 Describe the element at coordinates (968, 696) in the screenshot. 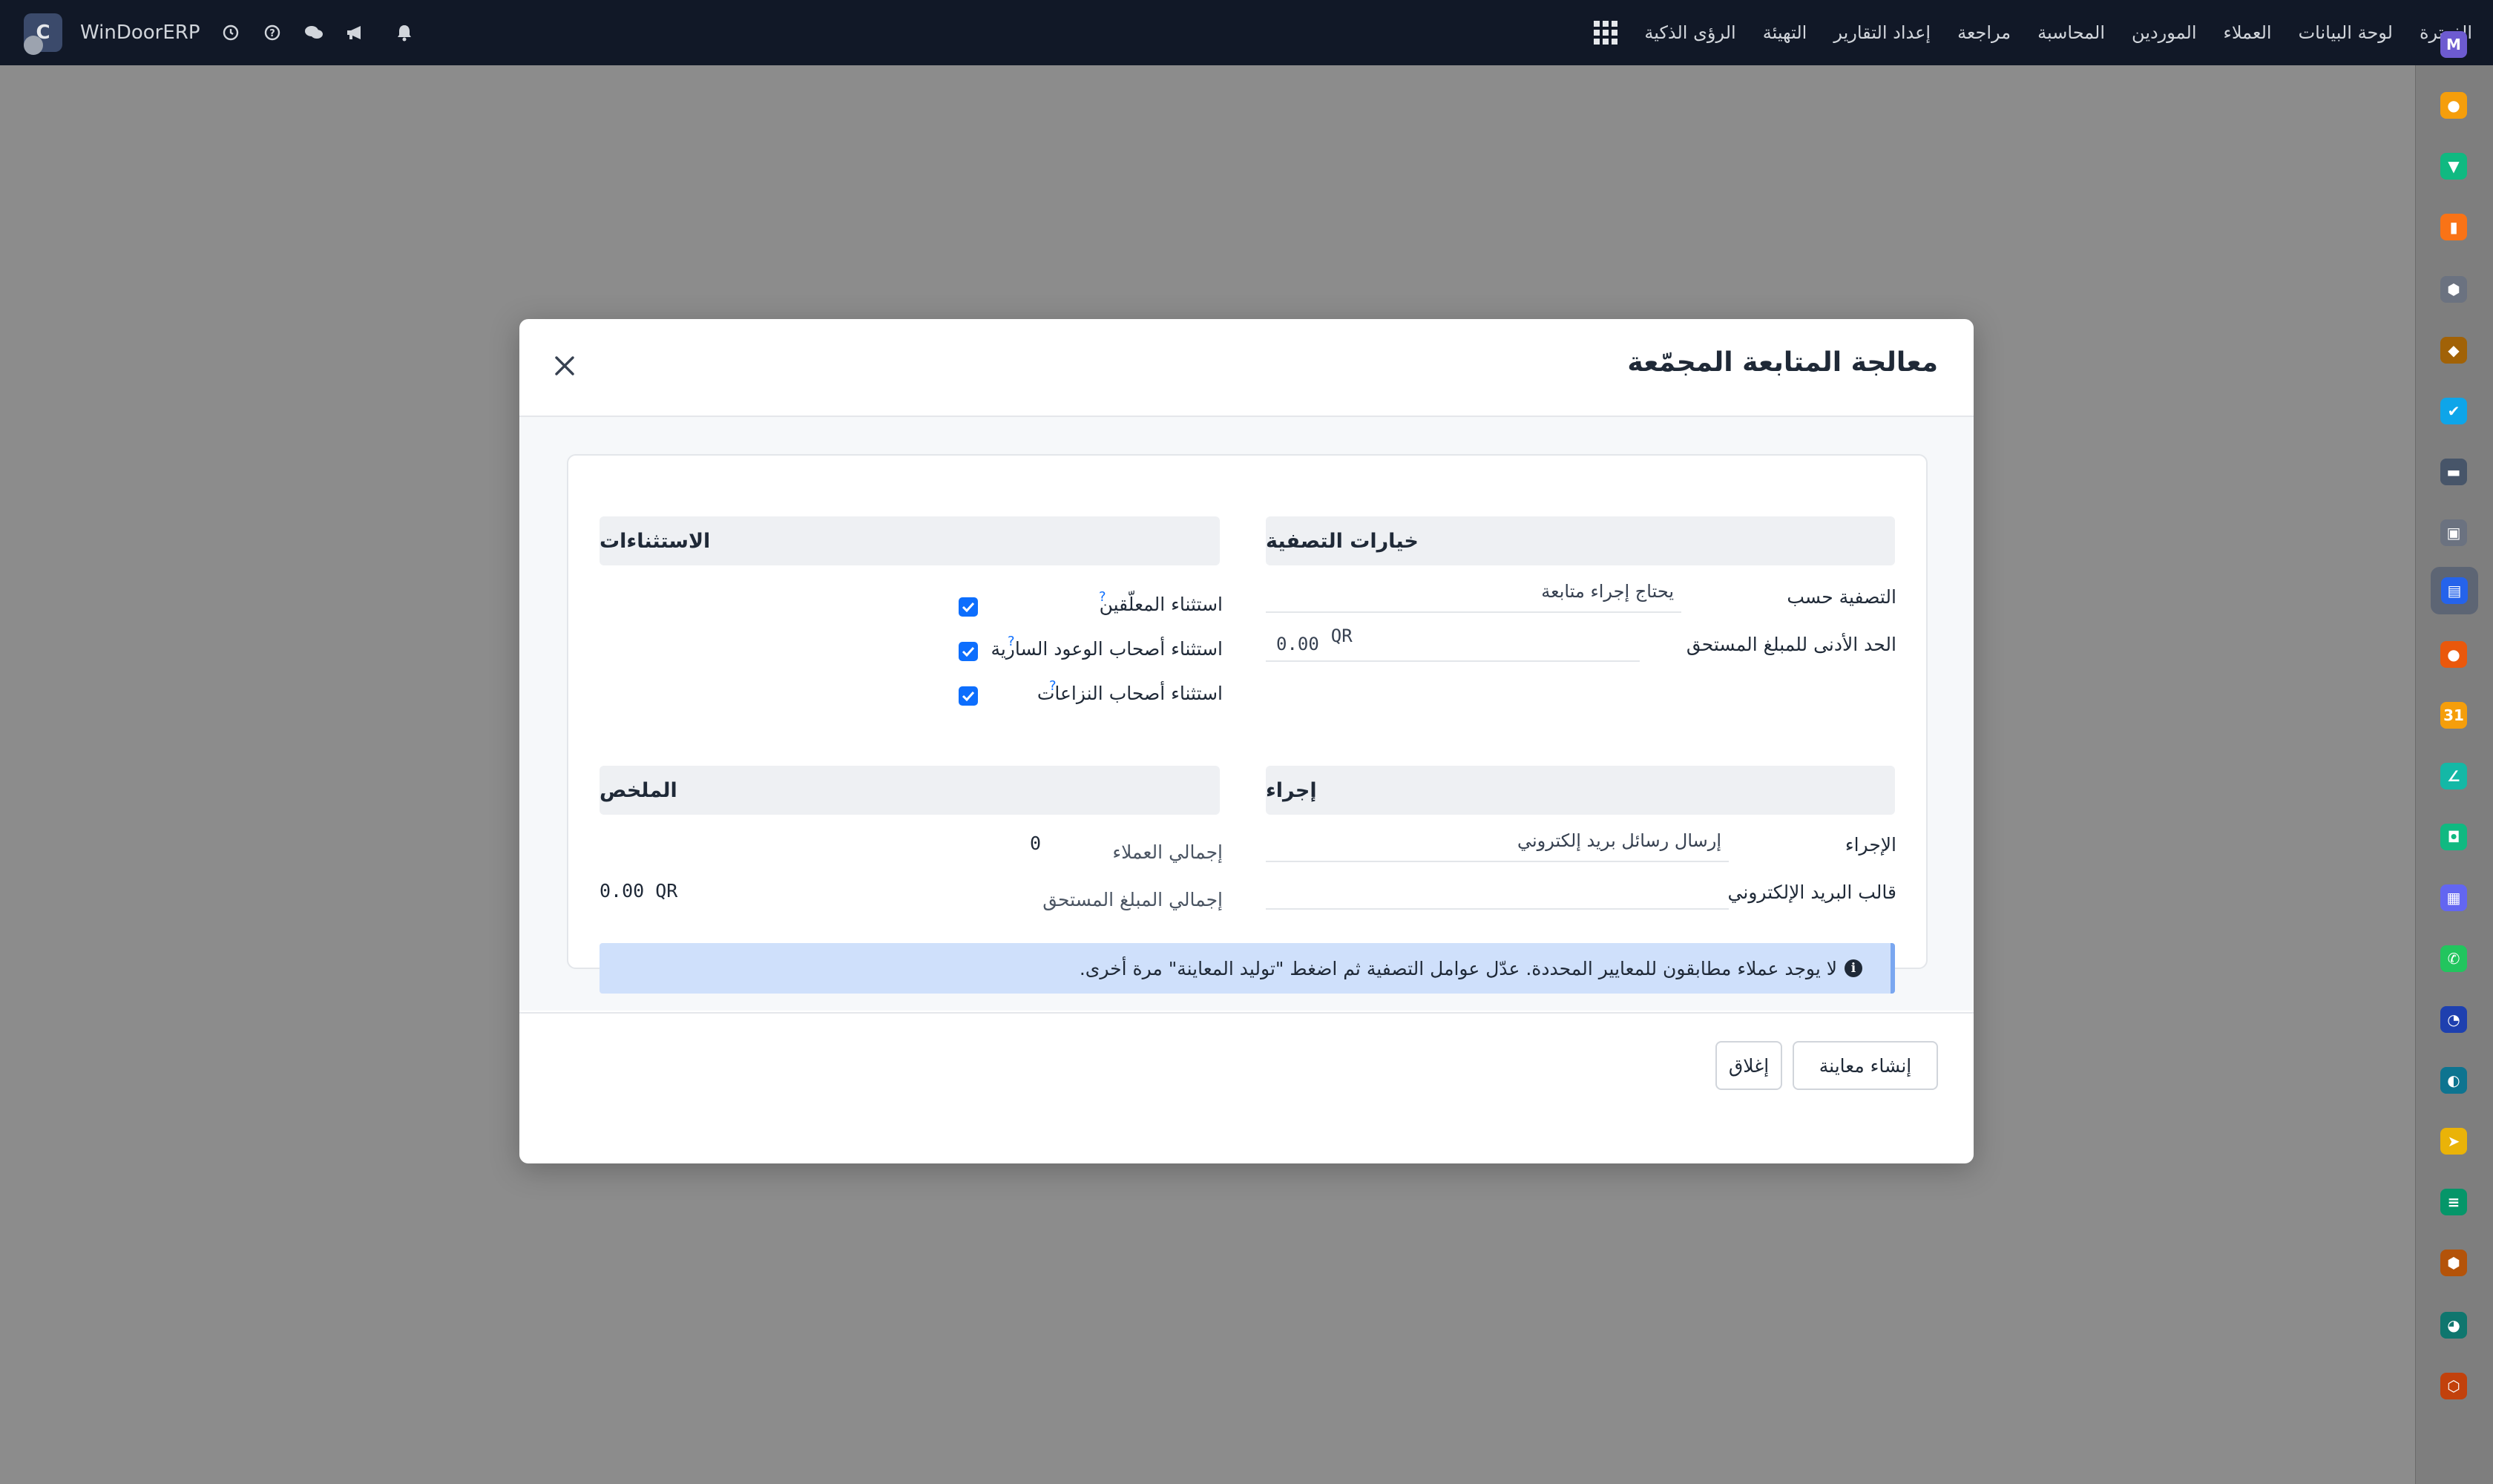

I see `exclude-disputes-checkbox` at that location.